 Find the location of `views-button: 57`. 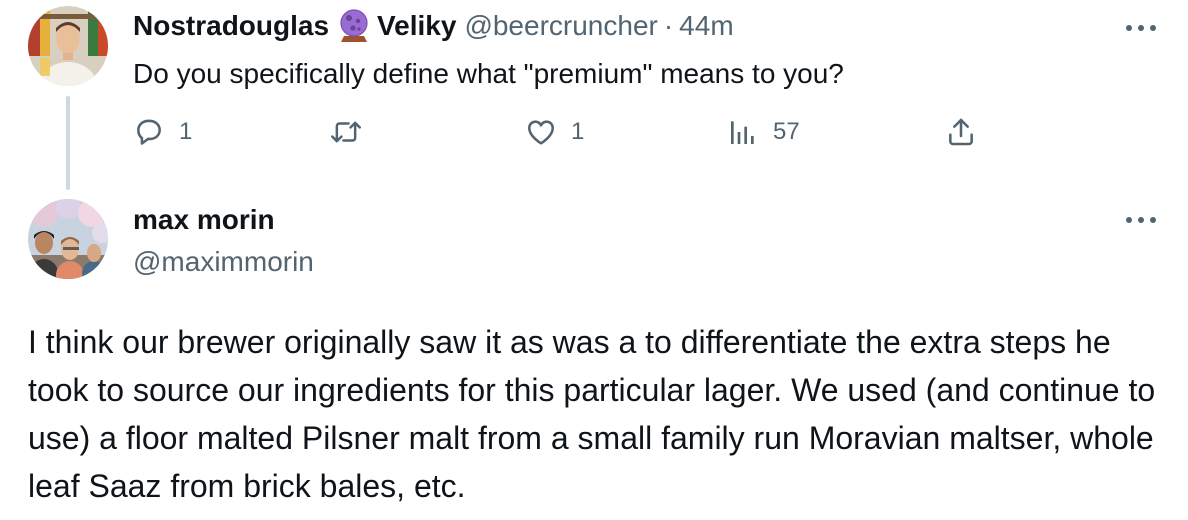

views-button: 57 is located at coordinates (763, 132).